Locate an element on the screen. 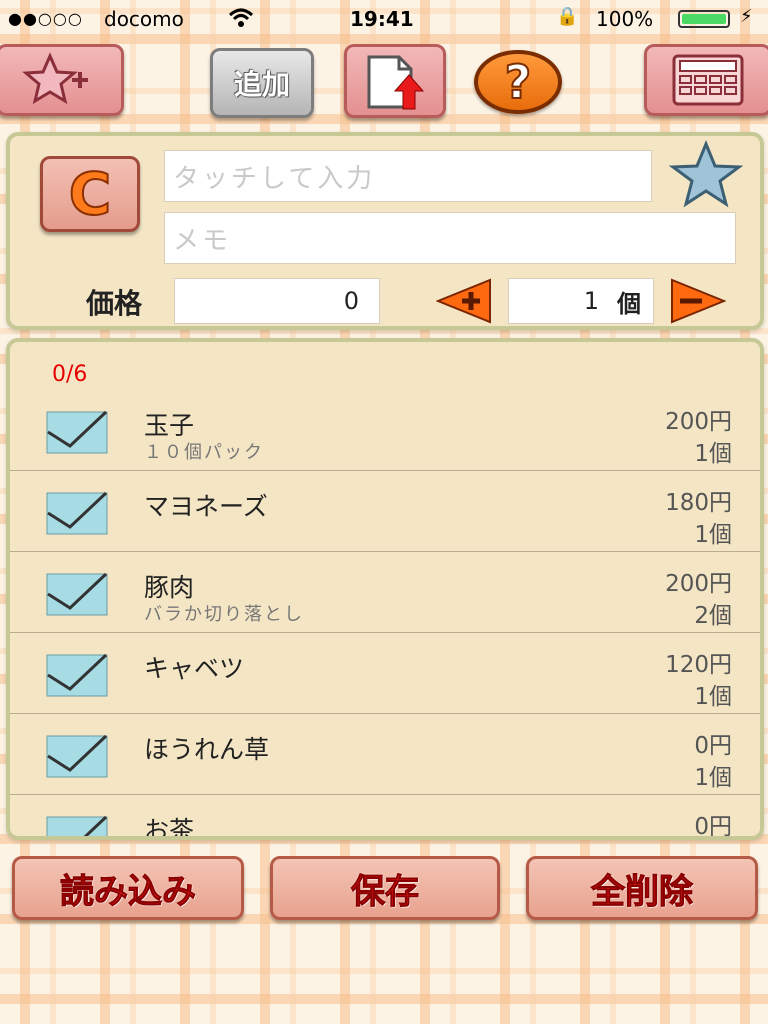  wifi-icon is located at coordinates (241, 20).